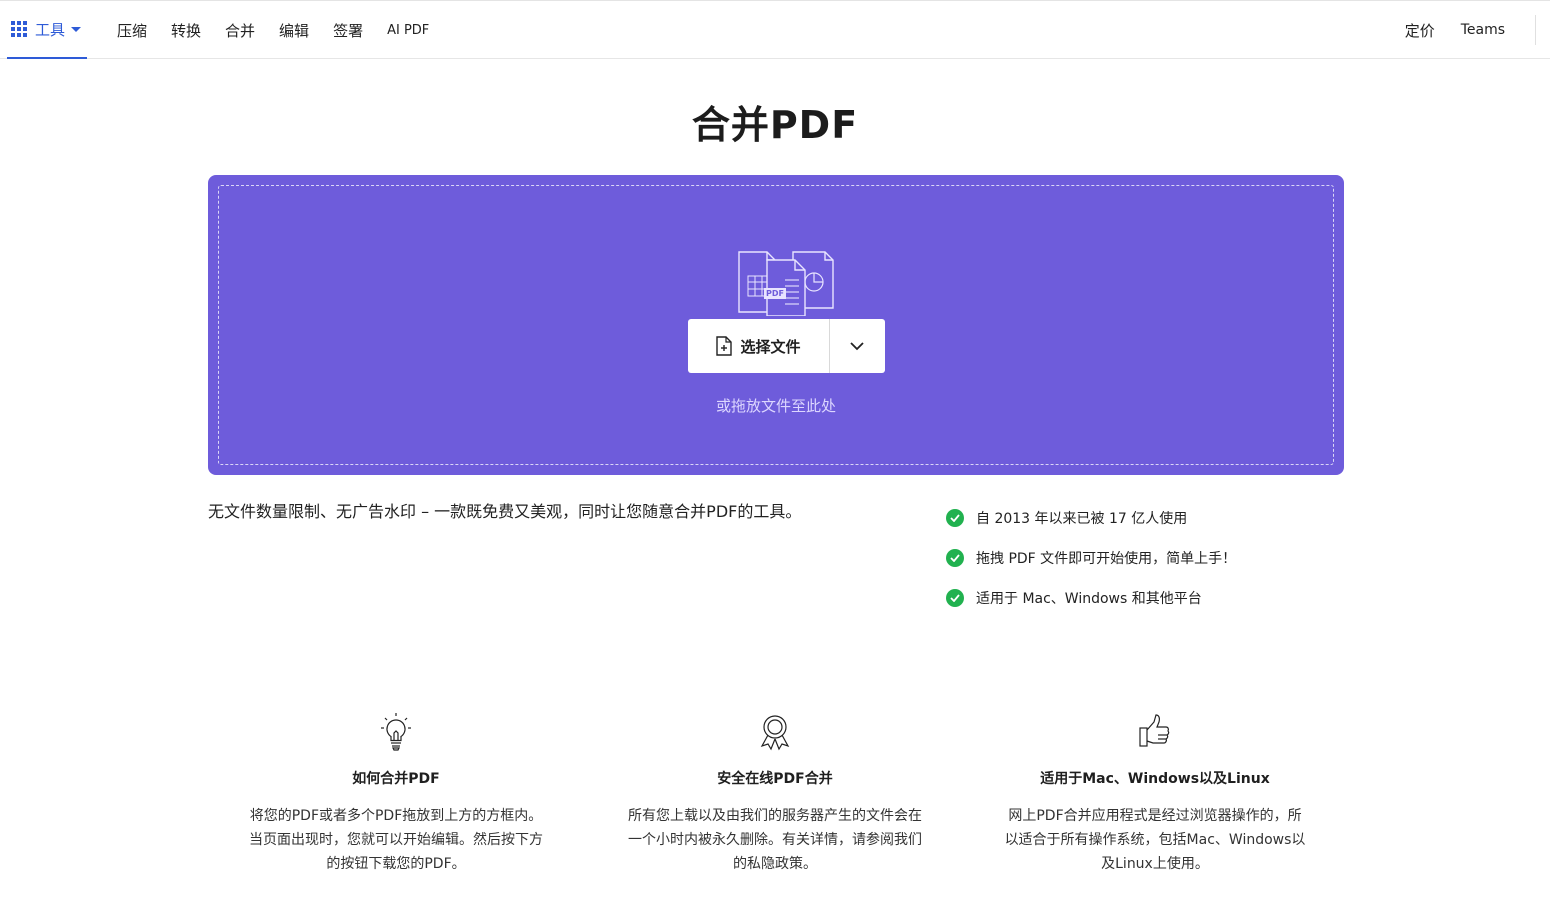 This screenshot has width=1550, height=907. Describe the element at coordinates (348, 30) in the screenshot. I see `nav-link-sign: 签署` at that location.